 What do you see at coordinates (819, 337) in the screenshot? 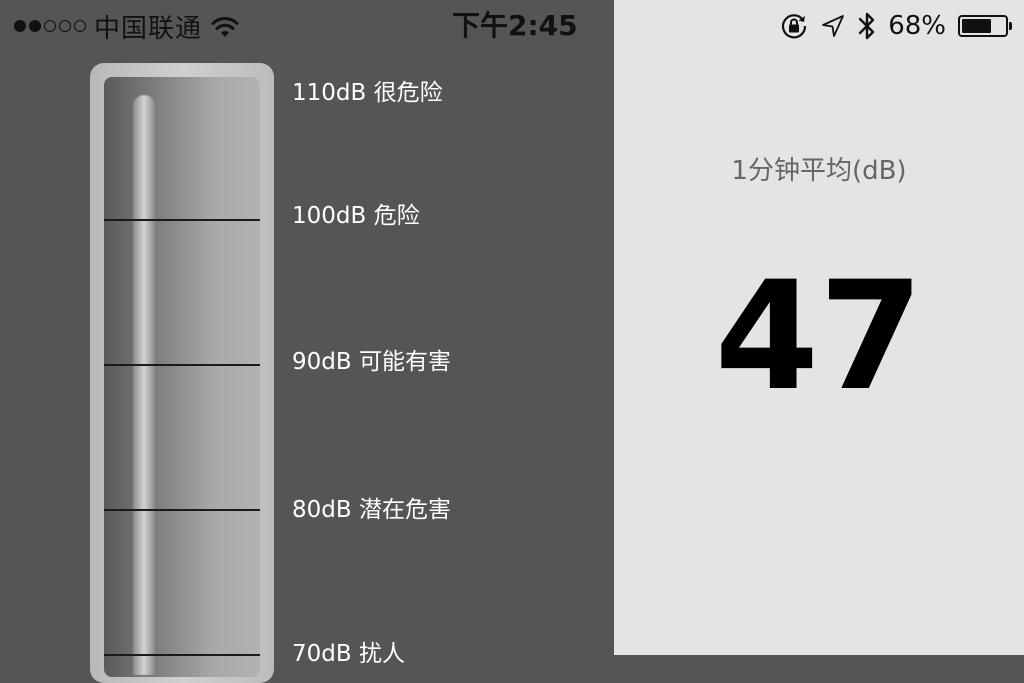
I see `average-value: 47` at bounding box center [819, 337].